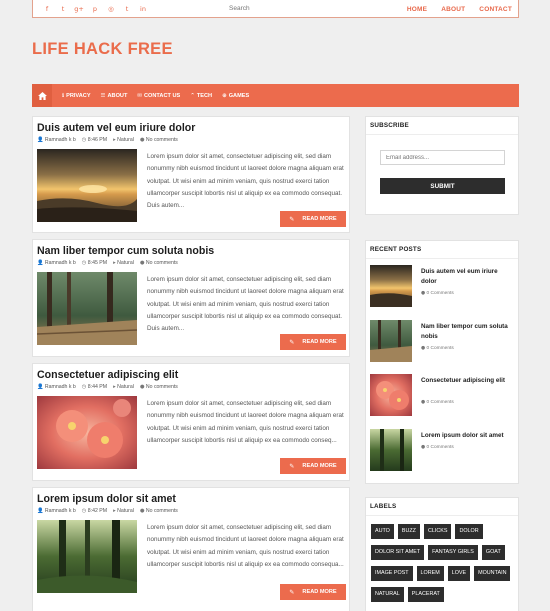 This screenshot has height=611, width=550. I want to click on comments-value: 0 Comments, so click(440, 348).